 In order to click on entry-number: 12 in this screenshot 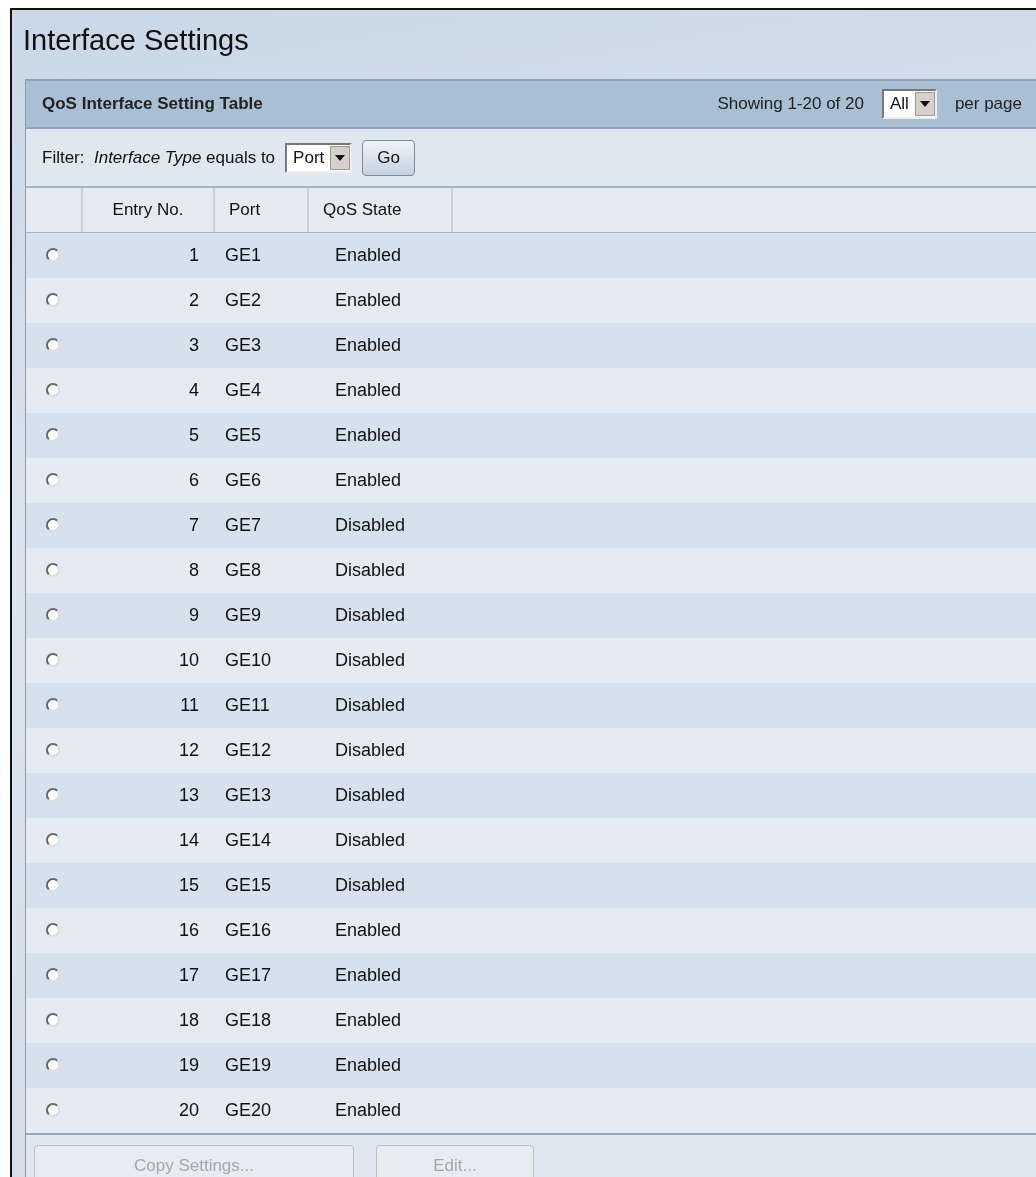, I will do `click(188, 749)`.